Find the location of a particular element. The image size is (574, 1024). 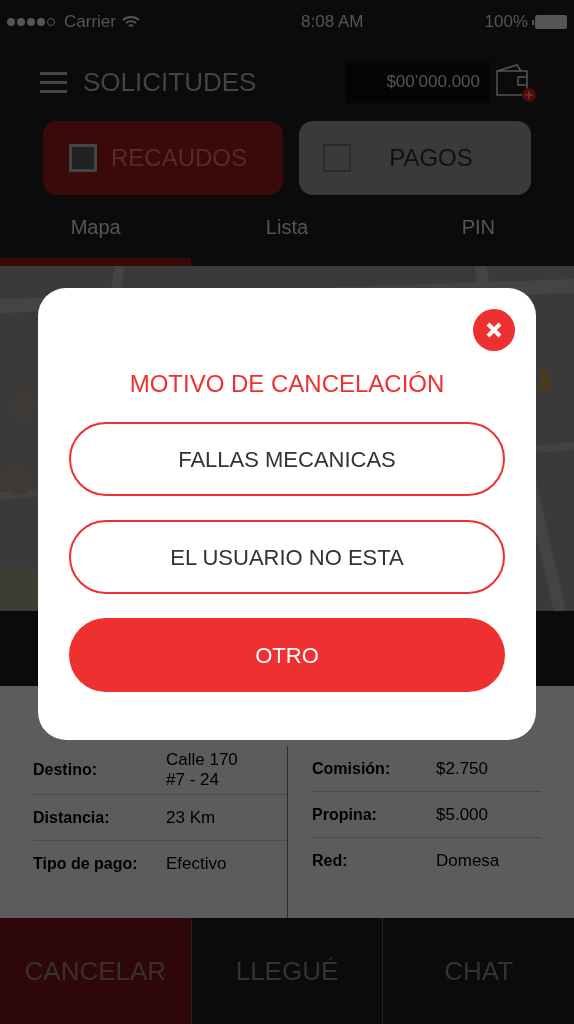

detail-label: Propina: is located at coordinates (345, 814).